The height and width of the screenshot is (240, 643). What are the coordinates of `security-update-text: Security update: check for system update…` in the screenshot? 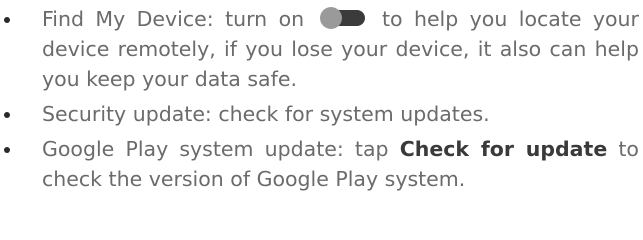 It's located at (266, 114).